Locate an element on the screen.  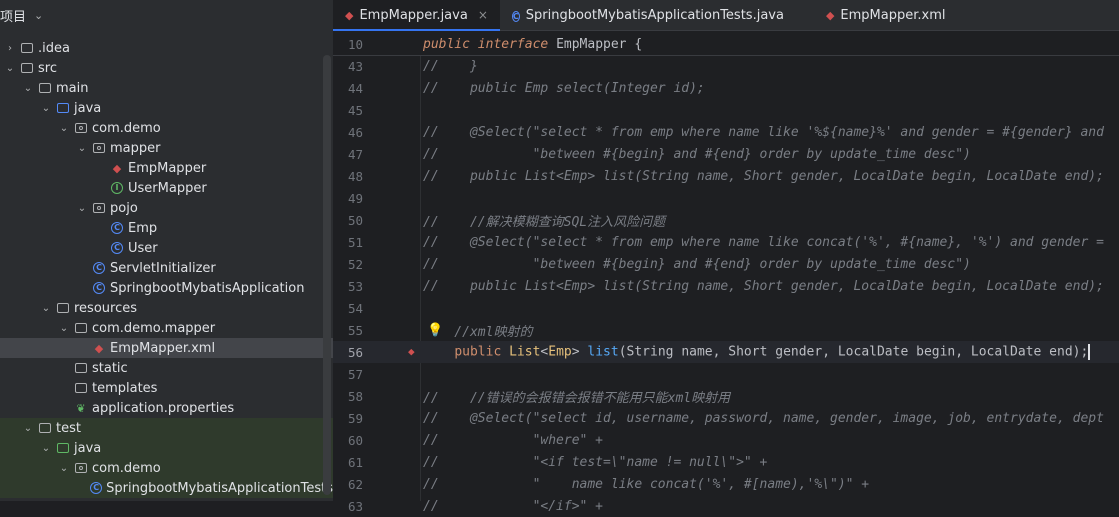
gutter: ◆ is located at coordinates (393, 352).